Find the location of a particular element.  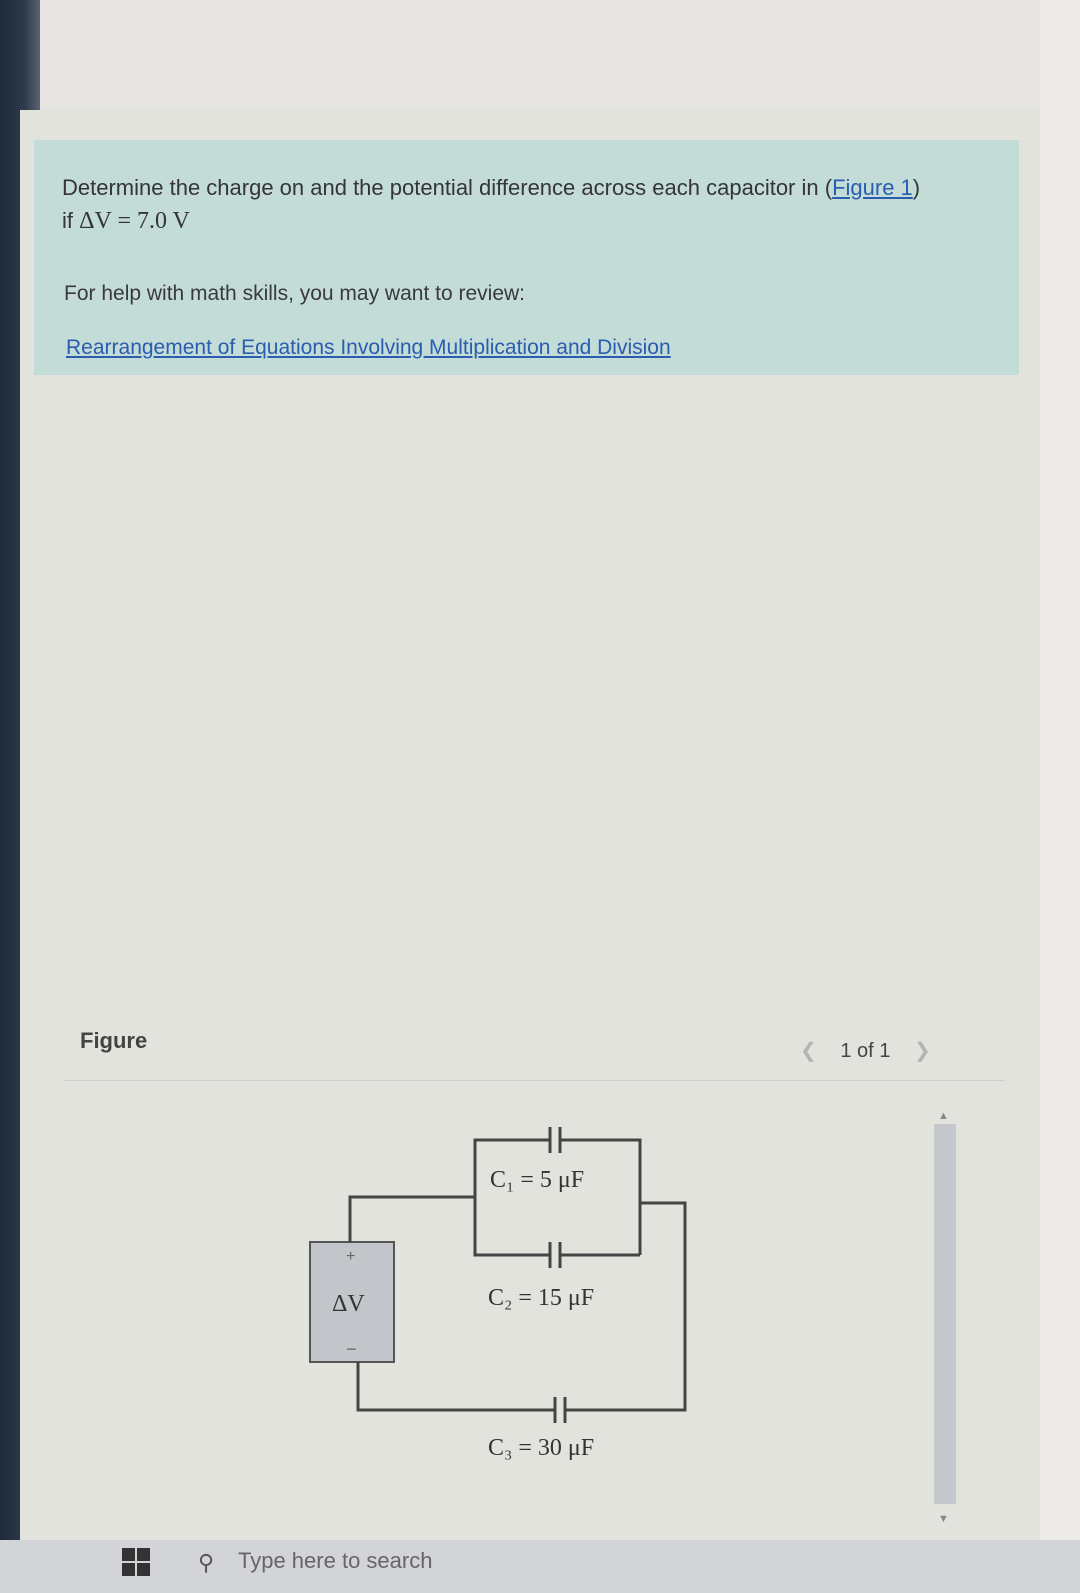

battery-minus: − is located at coordinates (351, 1349).